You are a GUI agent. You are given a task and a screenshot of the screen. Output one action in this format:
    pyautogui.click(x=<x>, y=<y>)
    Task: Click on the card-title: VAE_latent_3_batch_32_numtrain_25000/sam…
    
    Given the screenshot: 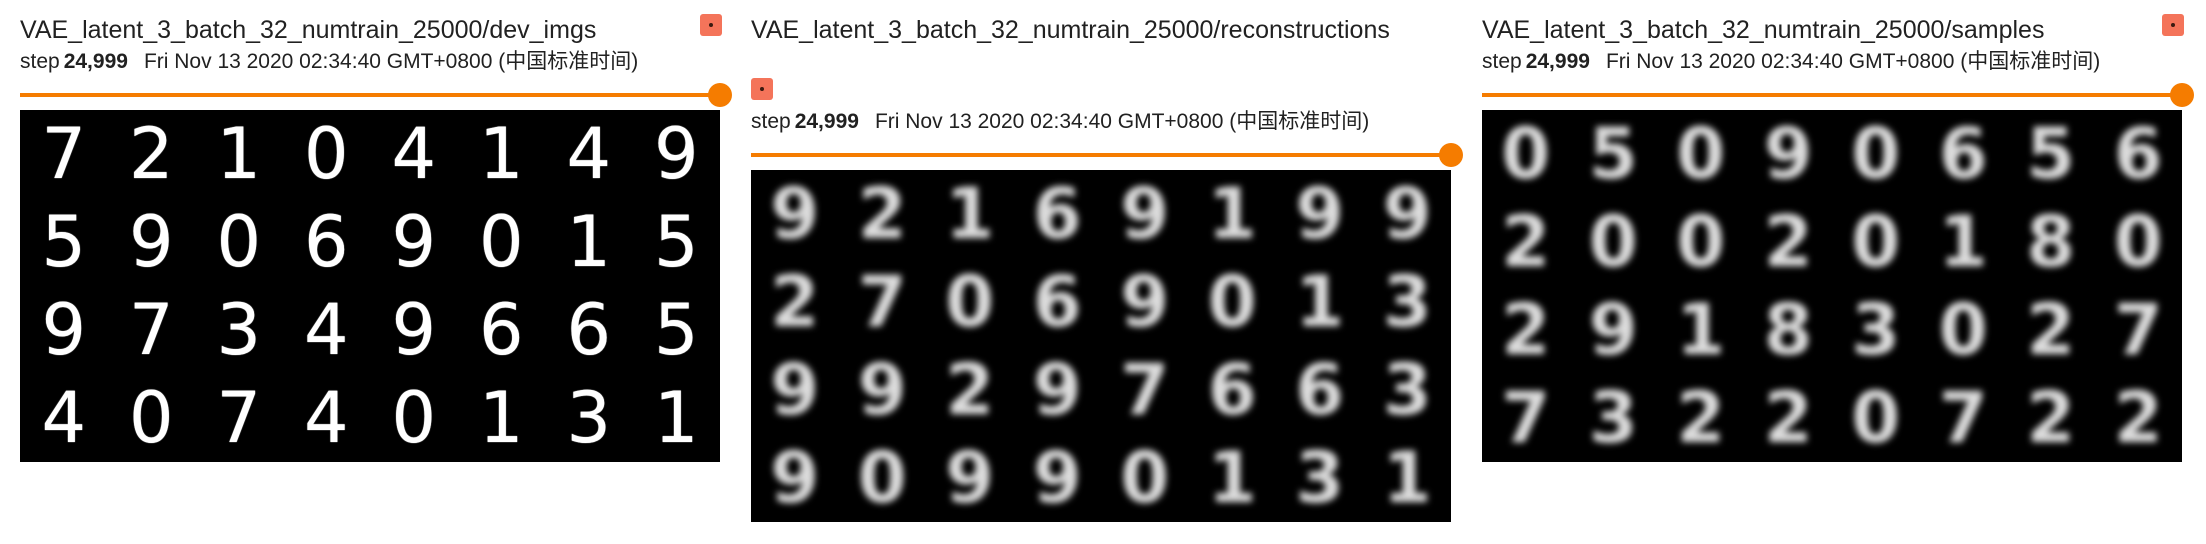 What is the action you would take?
    pyautogui.click(x=1763, y=30)
    